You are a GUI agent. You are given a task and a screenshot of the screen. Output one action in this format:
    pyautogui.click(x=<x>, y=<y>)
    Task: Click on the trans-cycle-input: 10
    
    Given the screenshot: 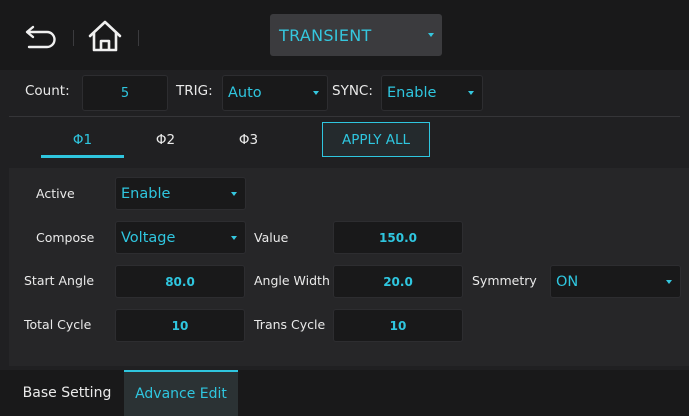 What is the action you would take?
    pyautogui.click(x=398, y=325)
    